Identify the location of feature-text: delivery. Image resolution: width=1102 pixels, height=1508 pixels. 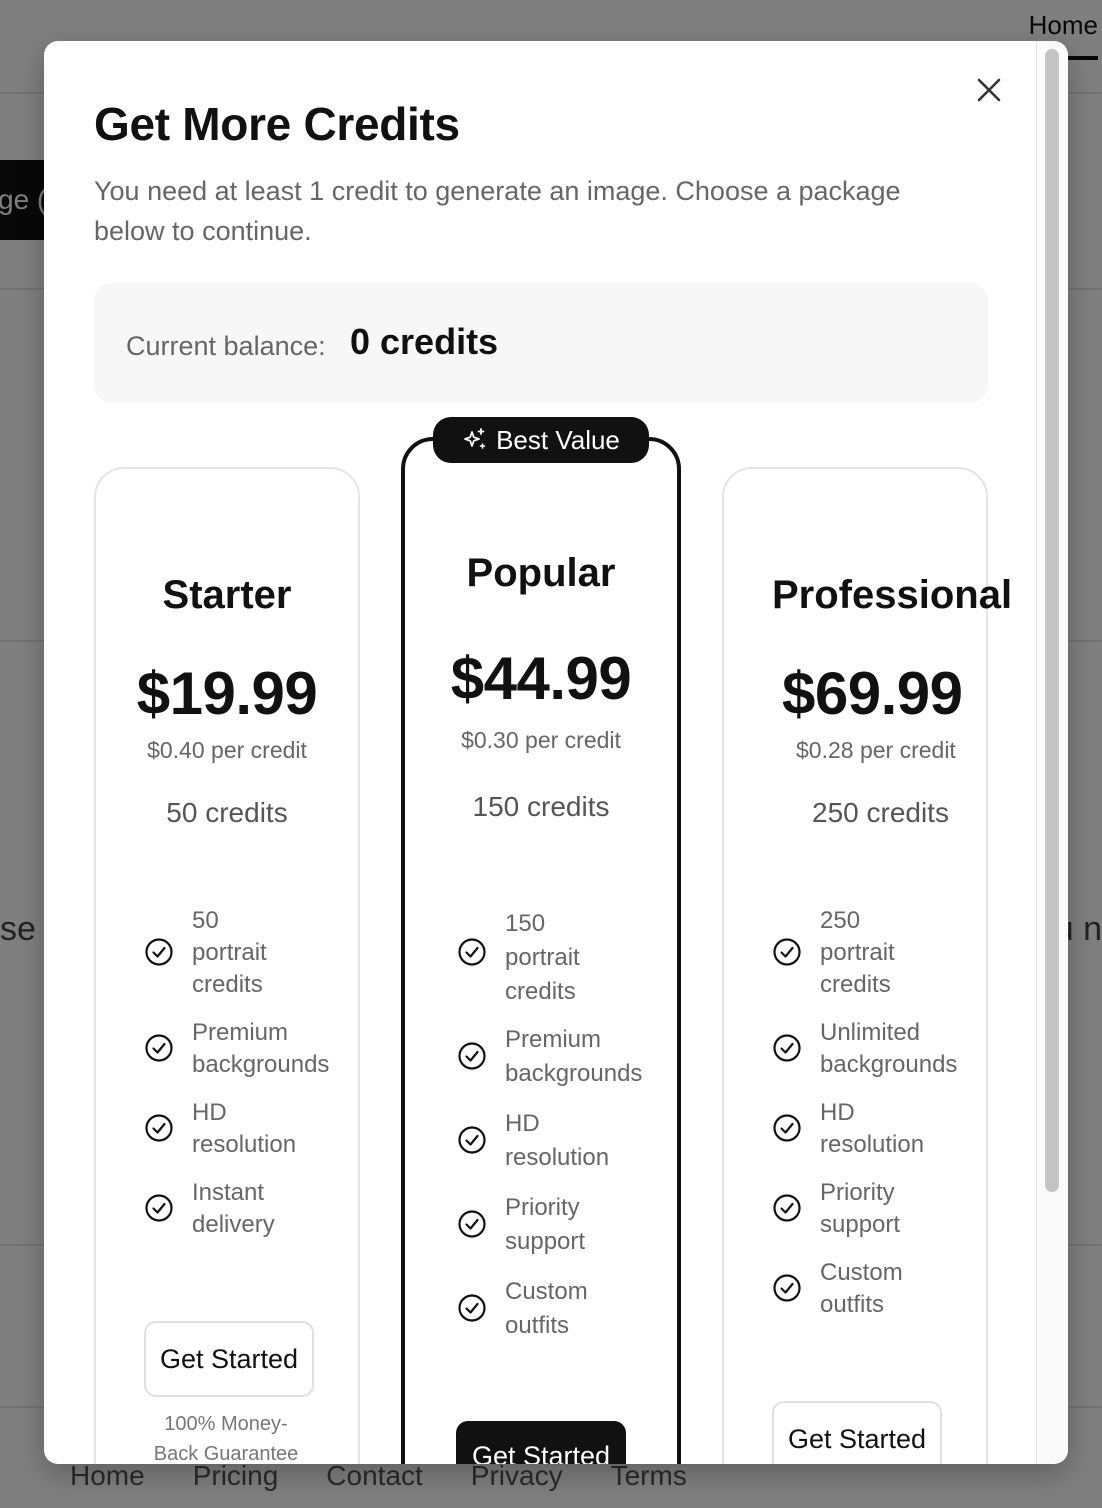
(233, 1224).